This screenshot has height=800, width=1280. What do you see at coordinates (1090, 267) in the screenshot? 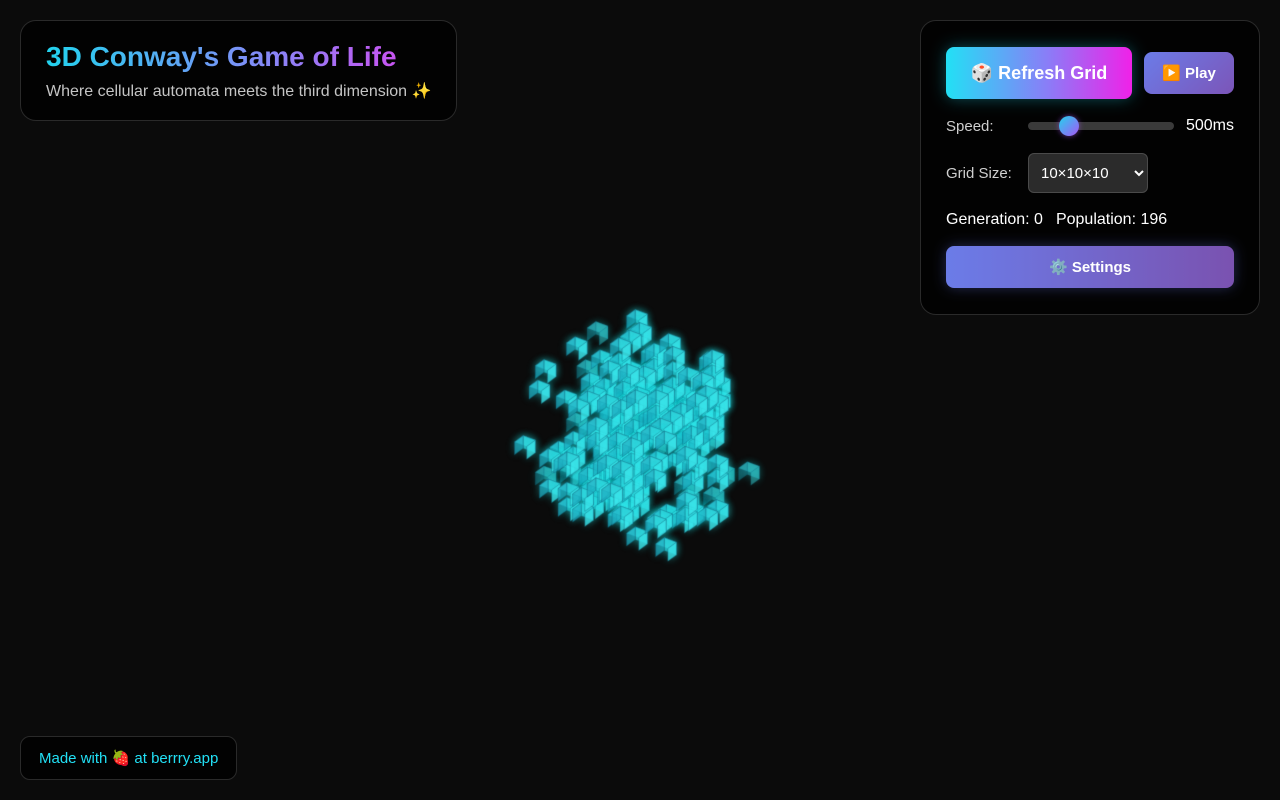
I see `settings-button: ⚙️ Settings` at bounding box center [1090, 267].